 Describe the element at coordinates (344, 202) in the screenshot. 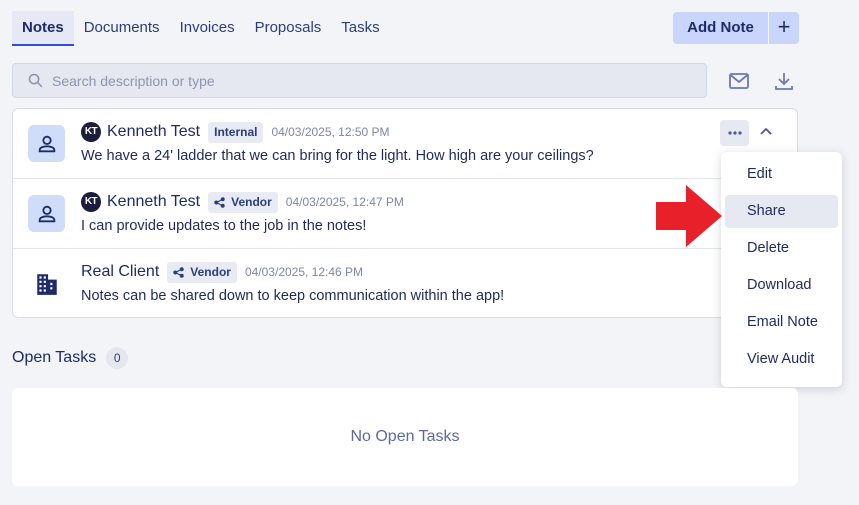

I see `note-timestamp: 04/03/2025, 12:47 PM` at that location.